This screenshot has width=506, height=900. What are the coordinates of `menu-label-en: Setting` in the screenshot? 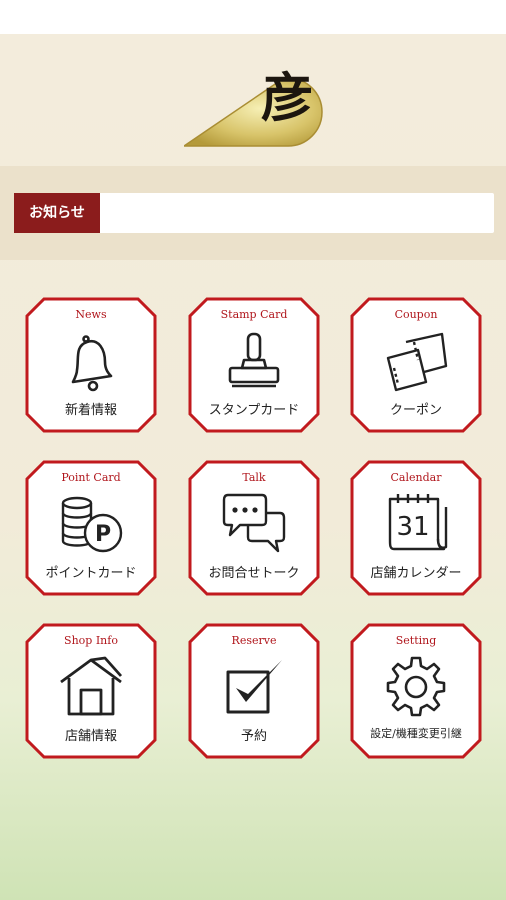 It's located at (416, 640).